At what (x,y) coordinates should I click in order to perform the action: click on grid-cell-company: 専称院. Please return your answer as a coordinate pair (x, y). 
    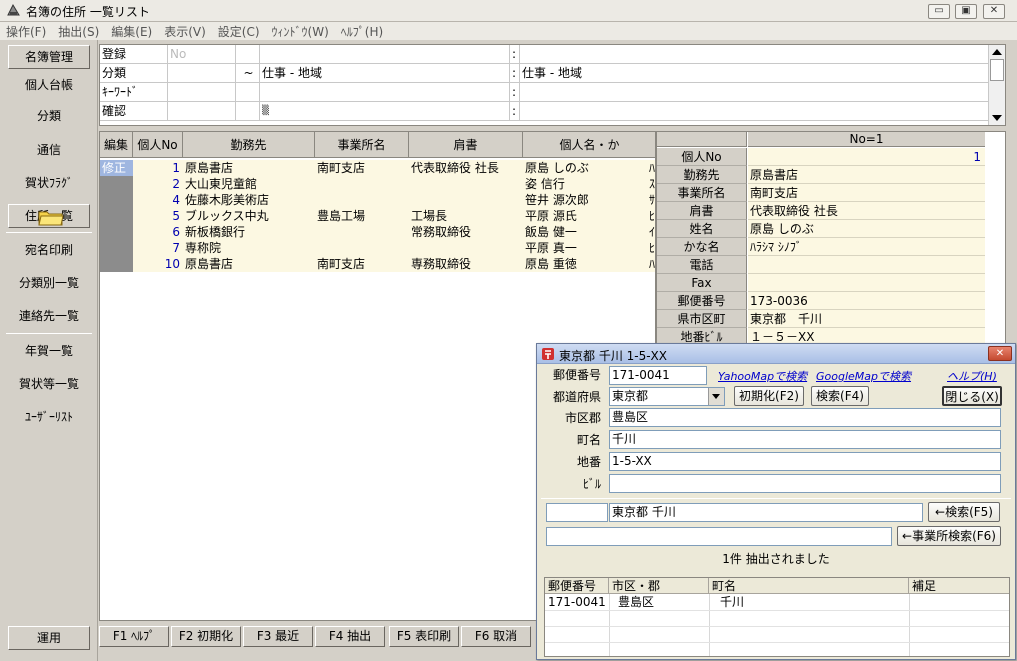
    Looking at the image, I should click on (249, 248).